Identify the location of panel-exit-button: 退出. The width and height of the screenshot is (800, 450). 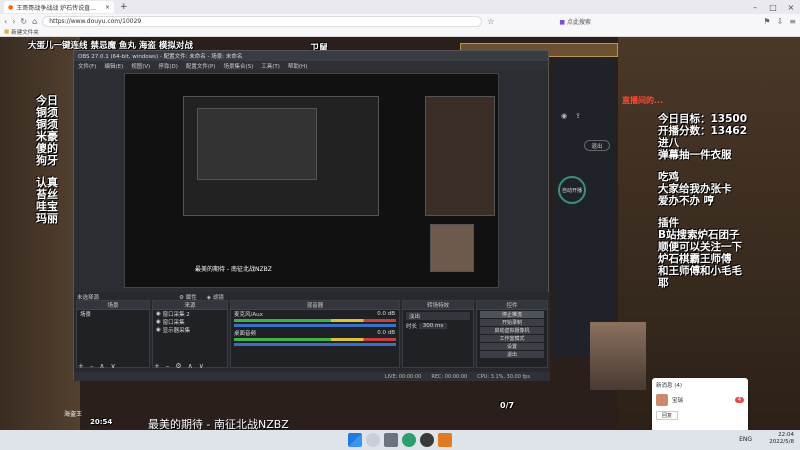
(597, 145).